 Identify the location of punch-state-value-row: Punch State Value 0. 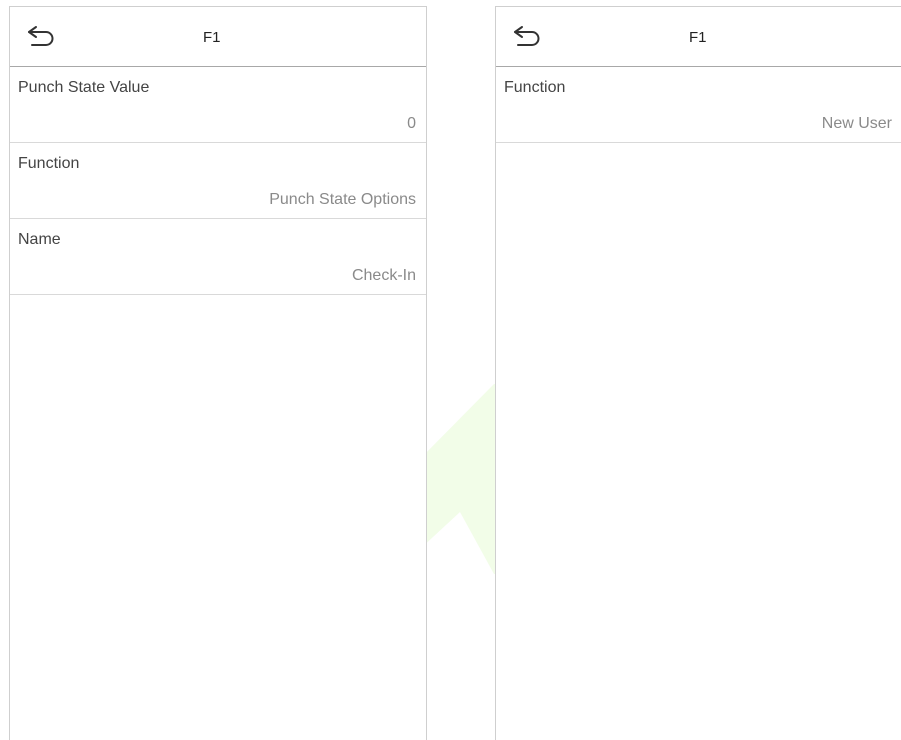
(218, 105).